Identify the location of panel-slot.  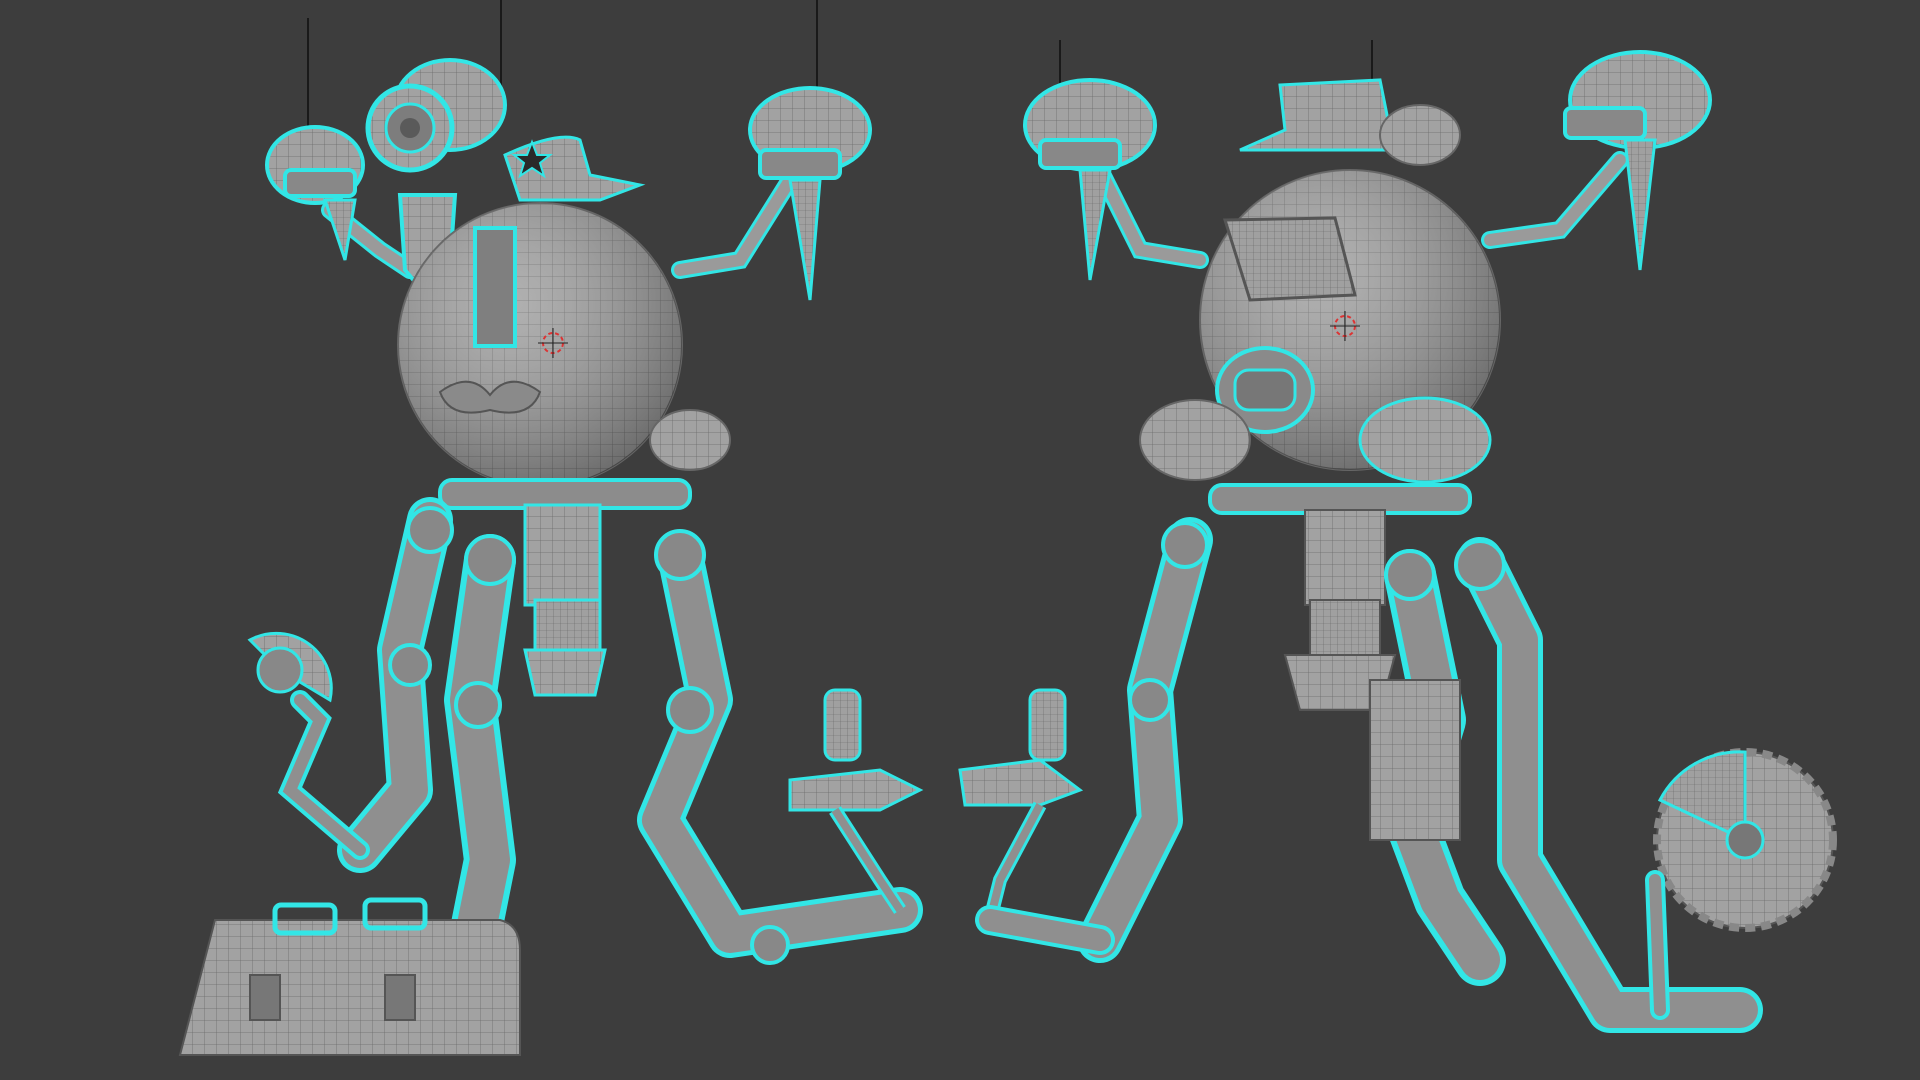
(495, 287).